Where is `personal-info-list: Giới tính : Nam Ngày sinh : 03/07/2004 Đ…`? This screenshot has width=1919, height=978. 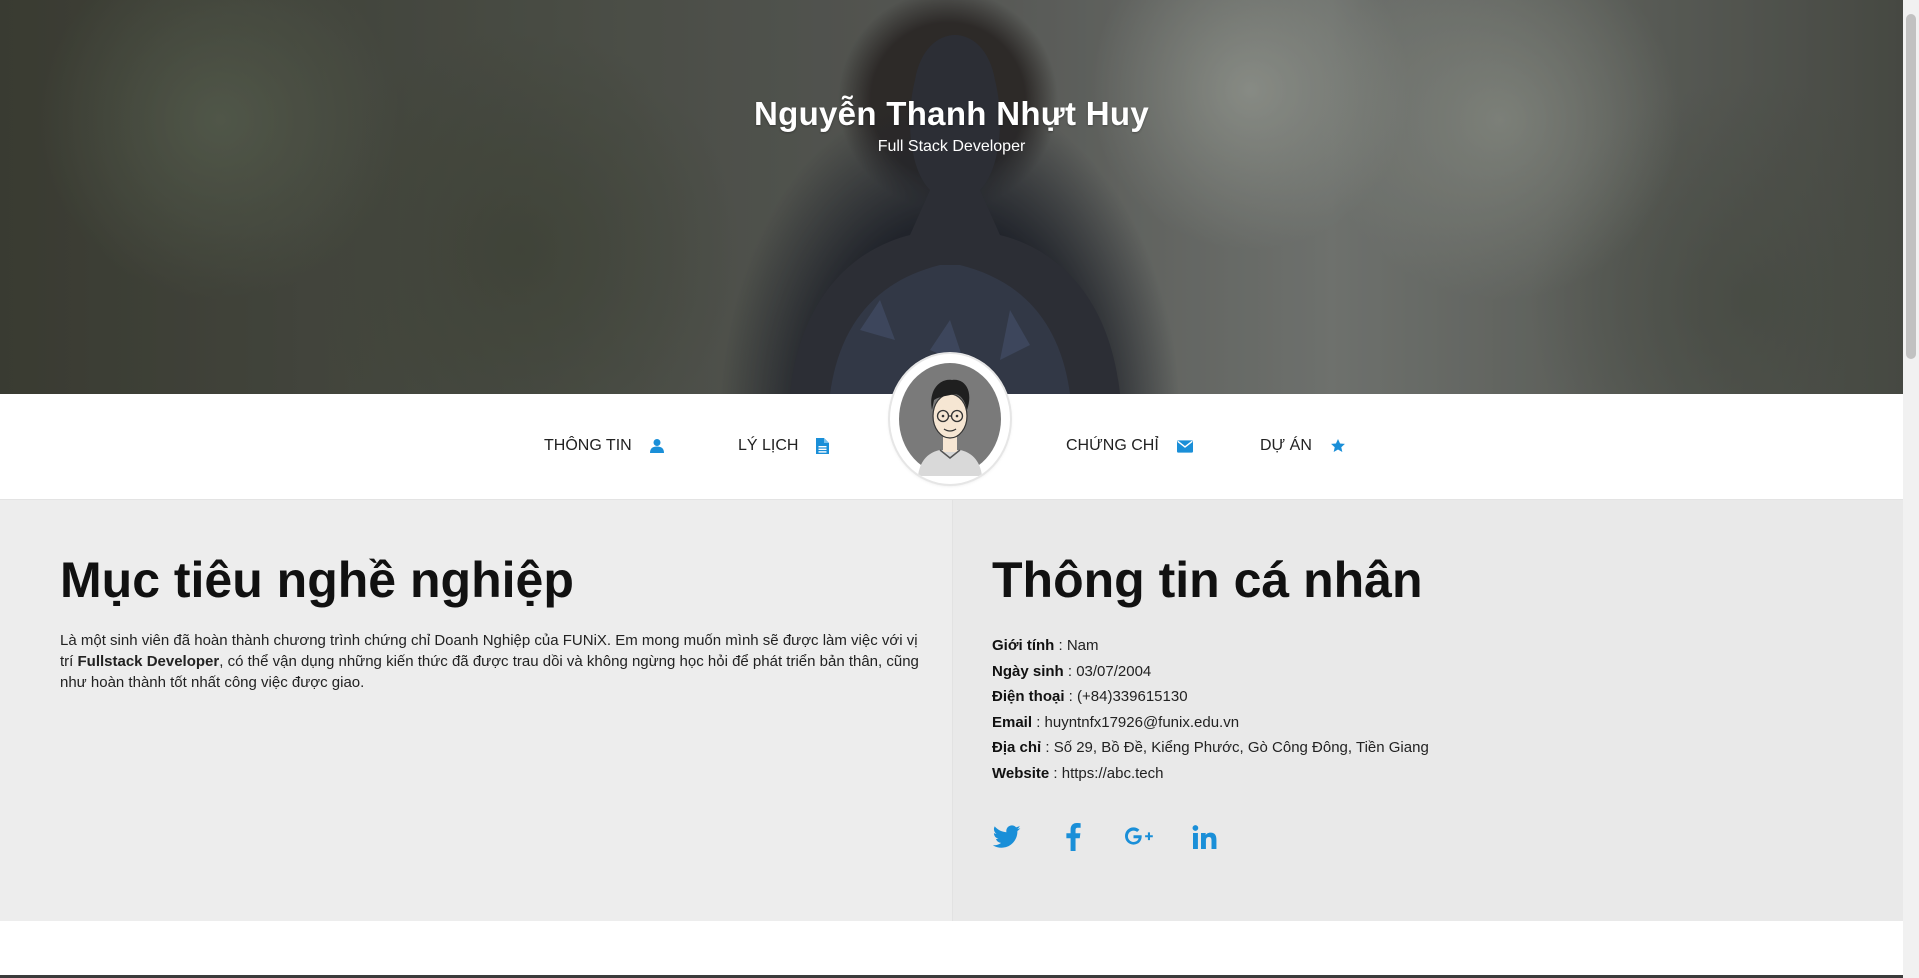 personal-info-list: Giới tính : Nam Ngày sinh : 03/07/2004 Đ… is located at coordinates (1422, 709).